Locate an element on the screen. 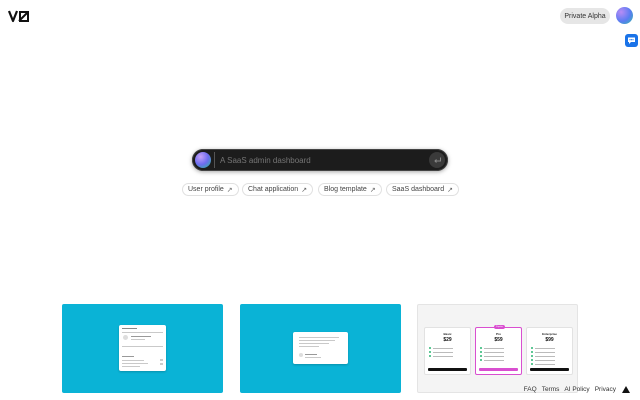  footer-links: FAQ Terms AI Policy Privacy is located at coordinates (574, 389).